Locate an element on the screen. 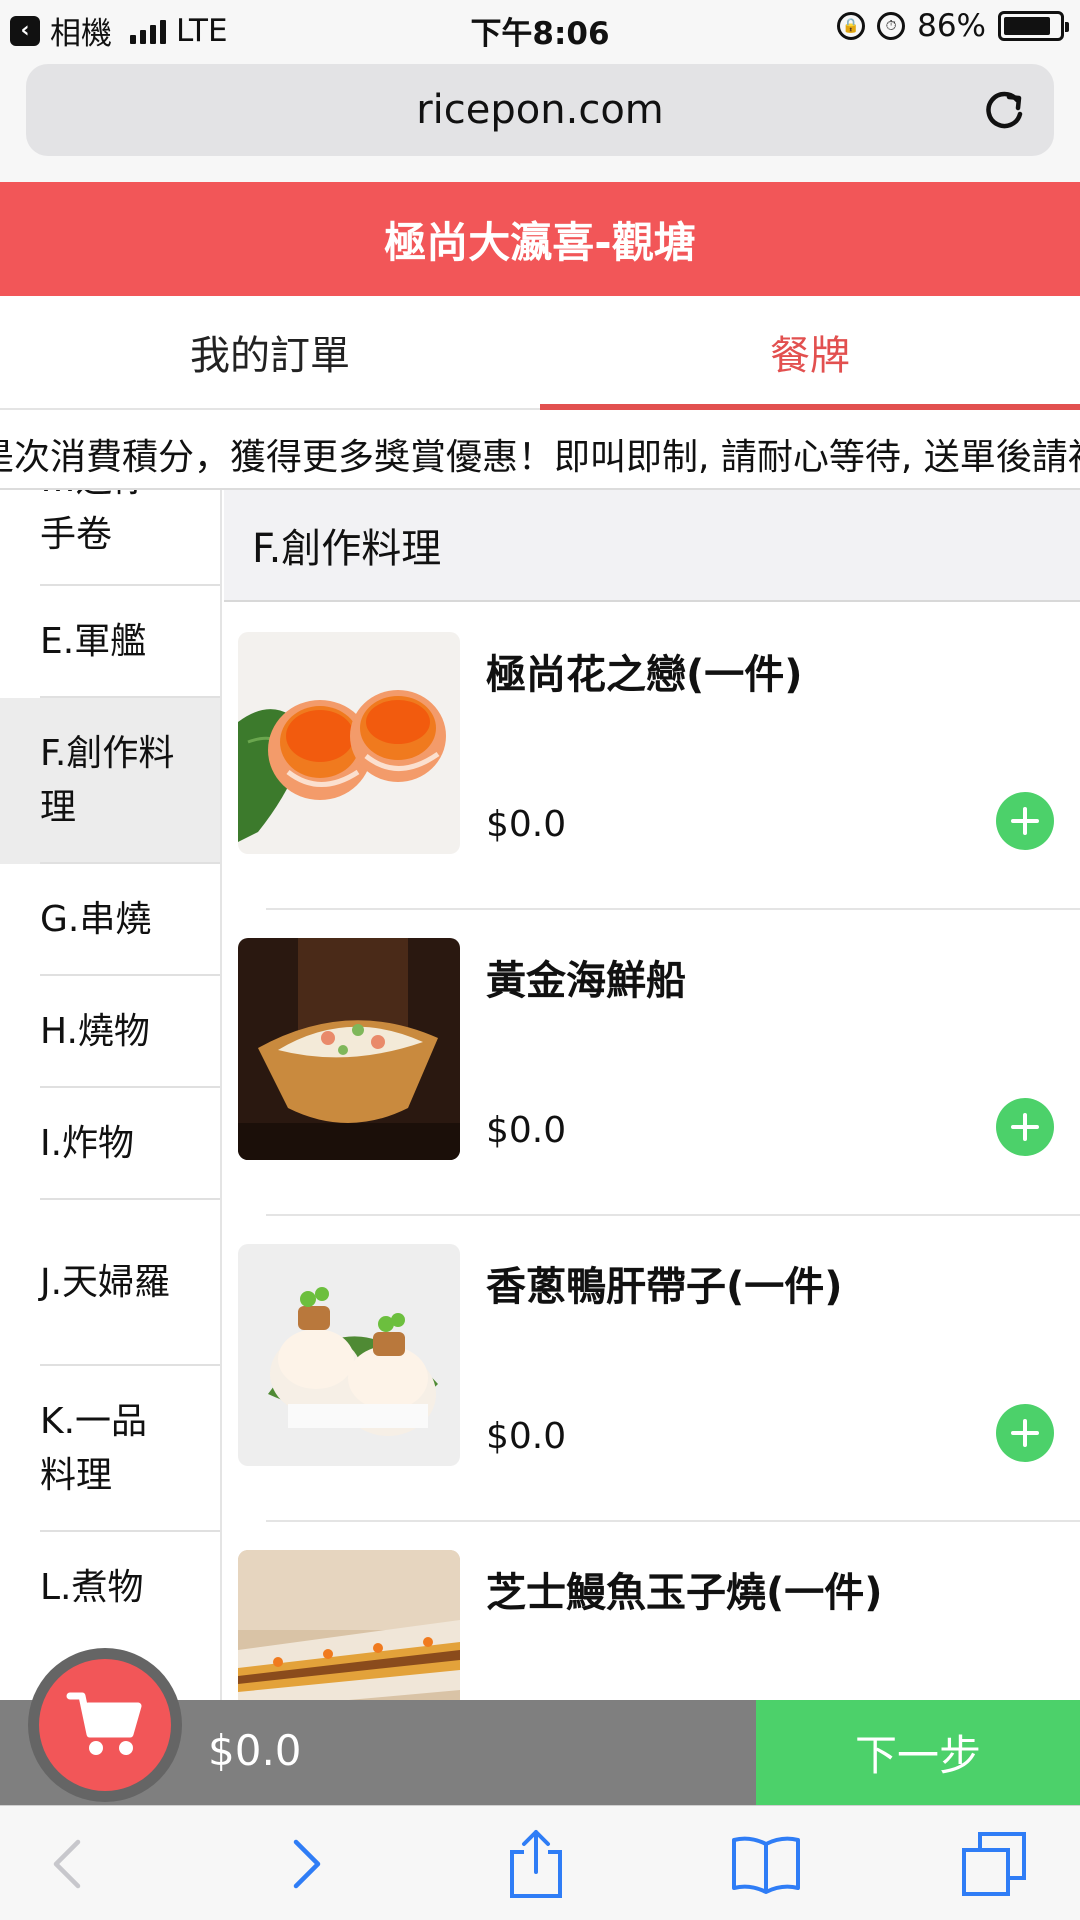 The width and height of the screenshot is (1080, 1920). battery-icon is located at coordinates (1033, 26).